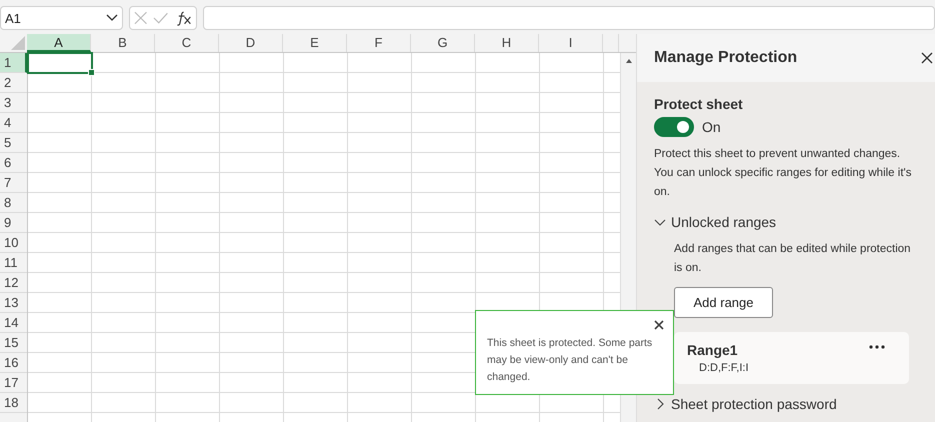 This screenshot has height=422, width=935. What do you see at coordinates (187, 43) in the screenshot?
I see `column-header: C` at bounding box center [187, 43].